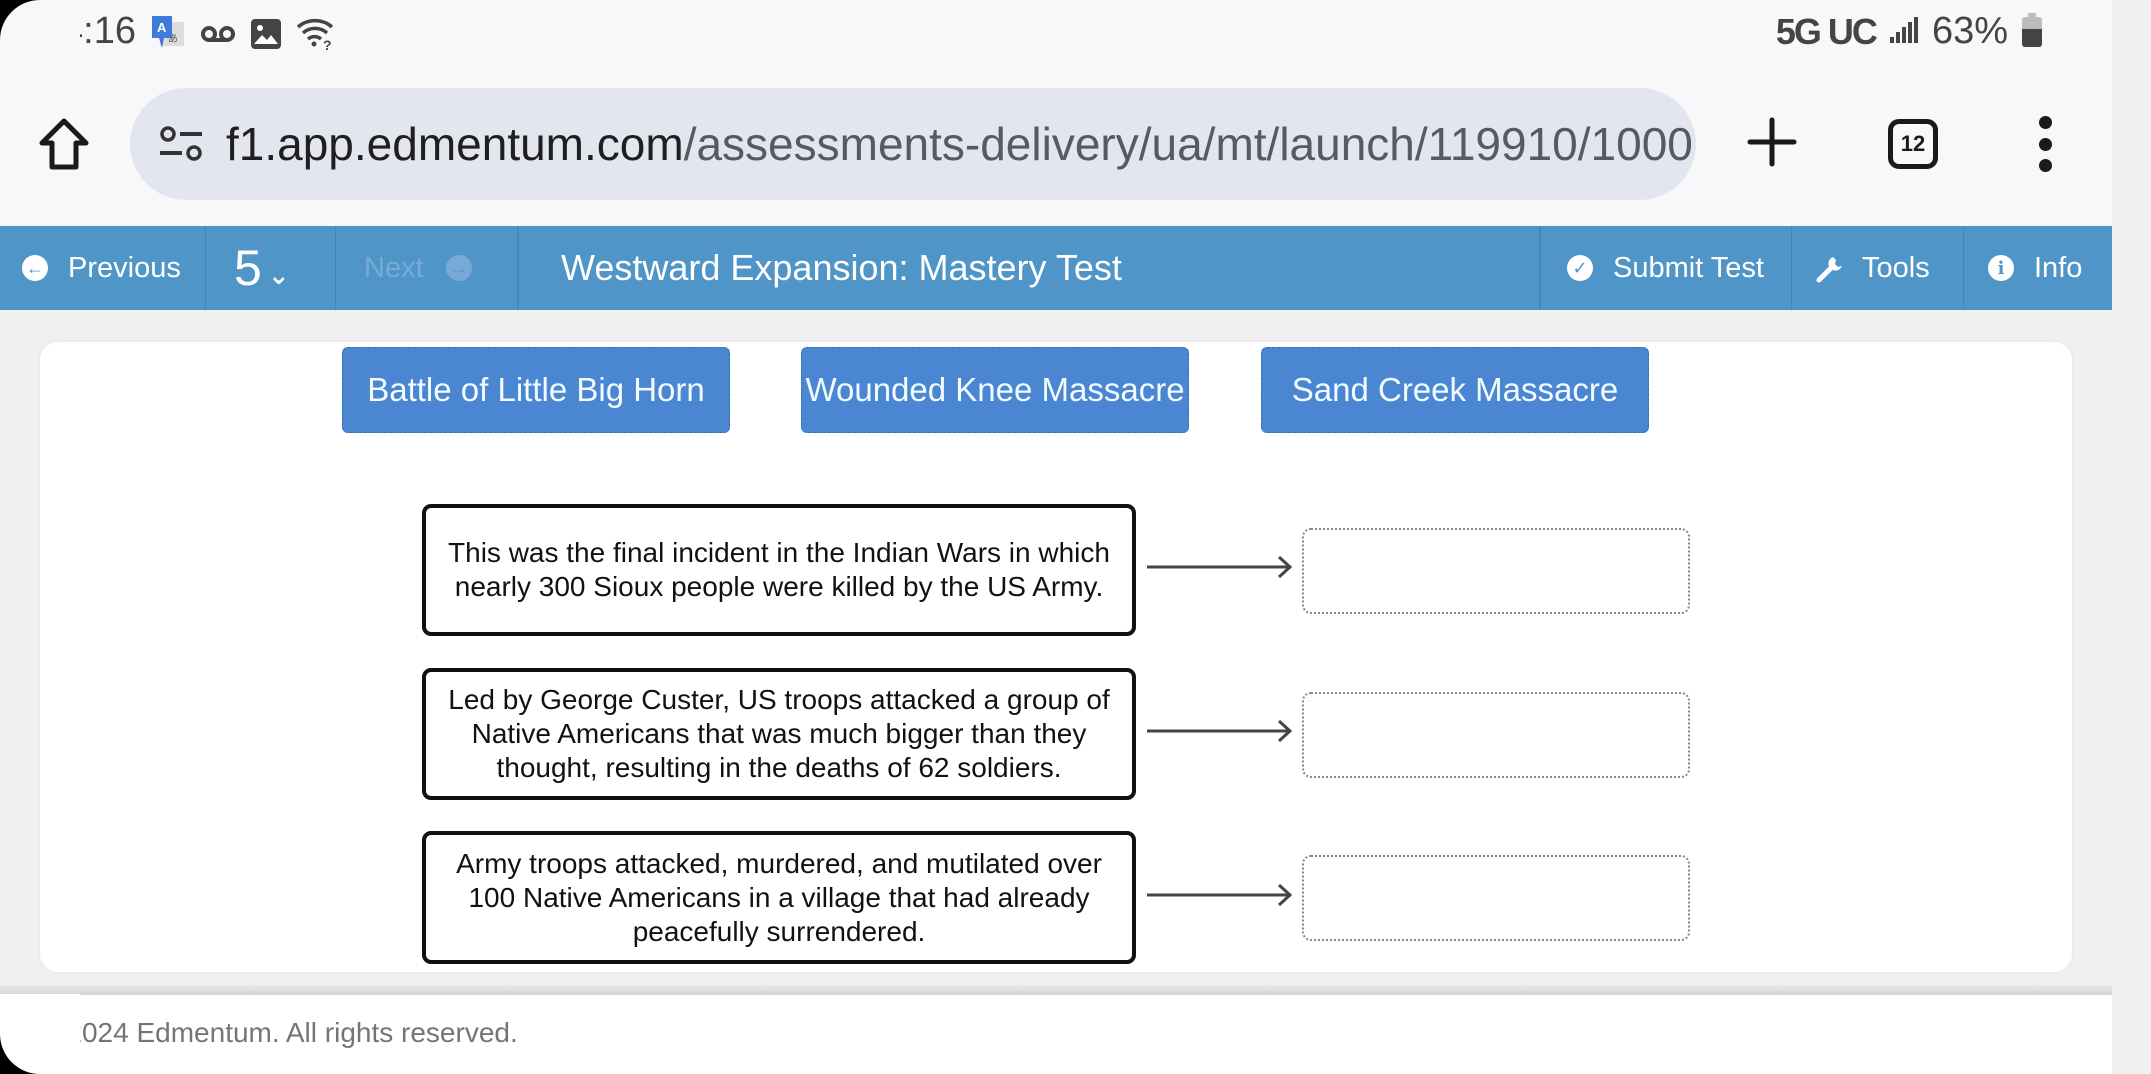  What do you see at coordinates (1896, 267) in the screenshot?
I see `tools-label: Tools` at bounding box center [1896, 267].